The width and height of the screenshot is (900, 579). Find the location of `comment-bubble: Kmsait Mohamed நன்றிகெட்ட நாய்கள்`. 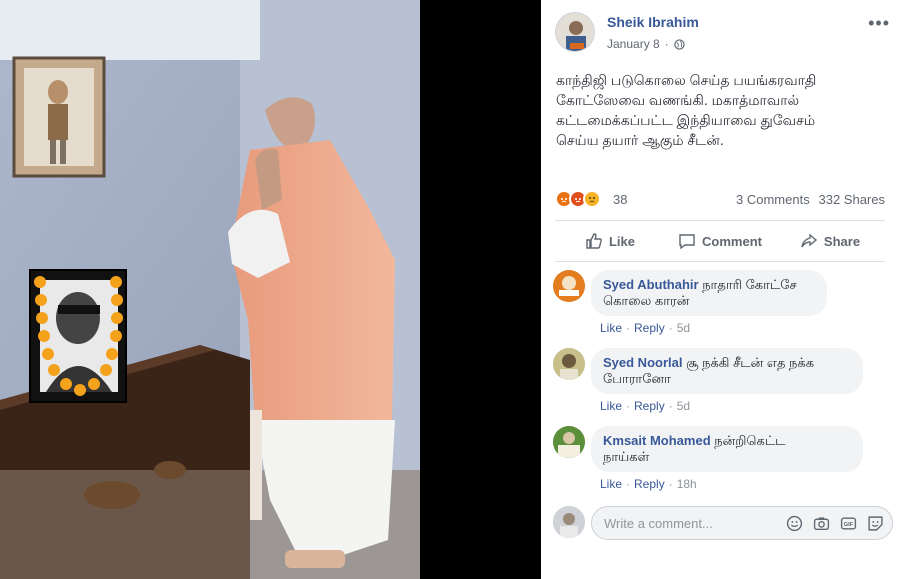

comment-bubble: Kmsait Mohamed நன்றிகெட்ட நாய்கள் is located at coordinates (727, 449).